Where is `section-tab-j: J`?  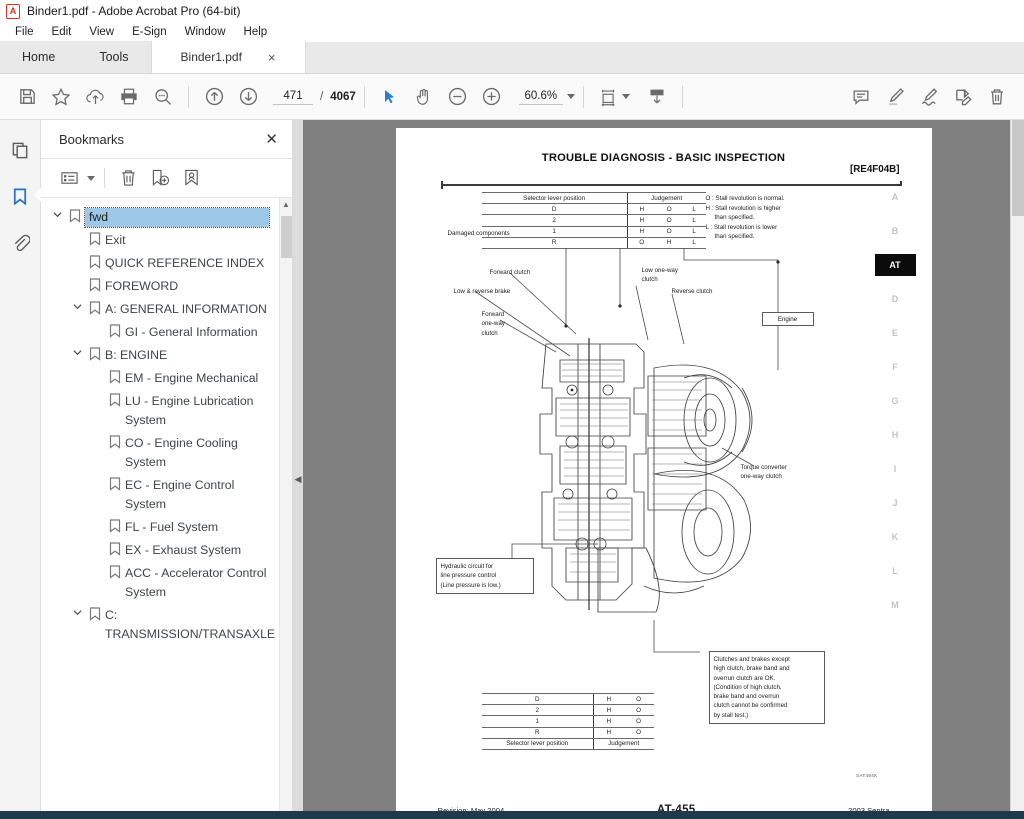 section-tab-j: J is located at coordinates (895, 503).